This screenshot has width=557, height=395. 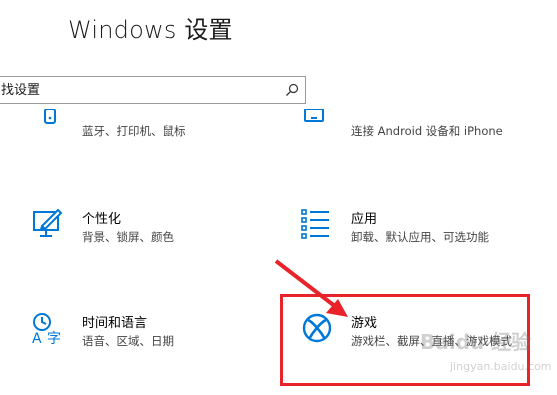 What do you see at coordinates (476, 342) in the screenshot?
I see `watermark-logo: Baidu 经验` at bounding box center [476, 342].